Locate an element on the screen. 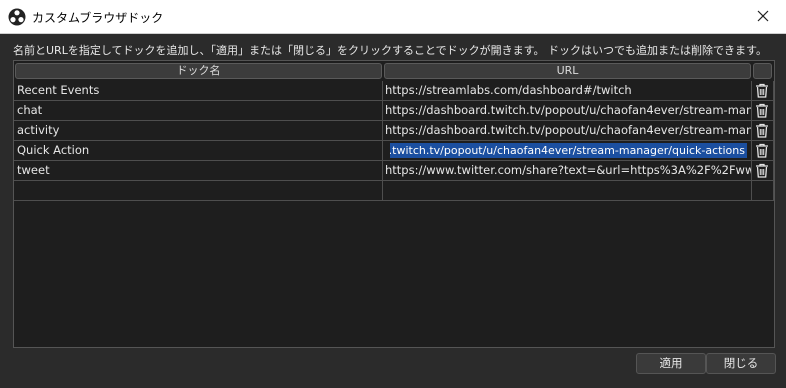 The image size is (786, 388). table-row-empty is located at coordinates (394, 191).